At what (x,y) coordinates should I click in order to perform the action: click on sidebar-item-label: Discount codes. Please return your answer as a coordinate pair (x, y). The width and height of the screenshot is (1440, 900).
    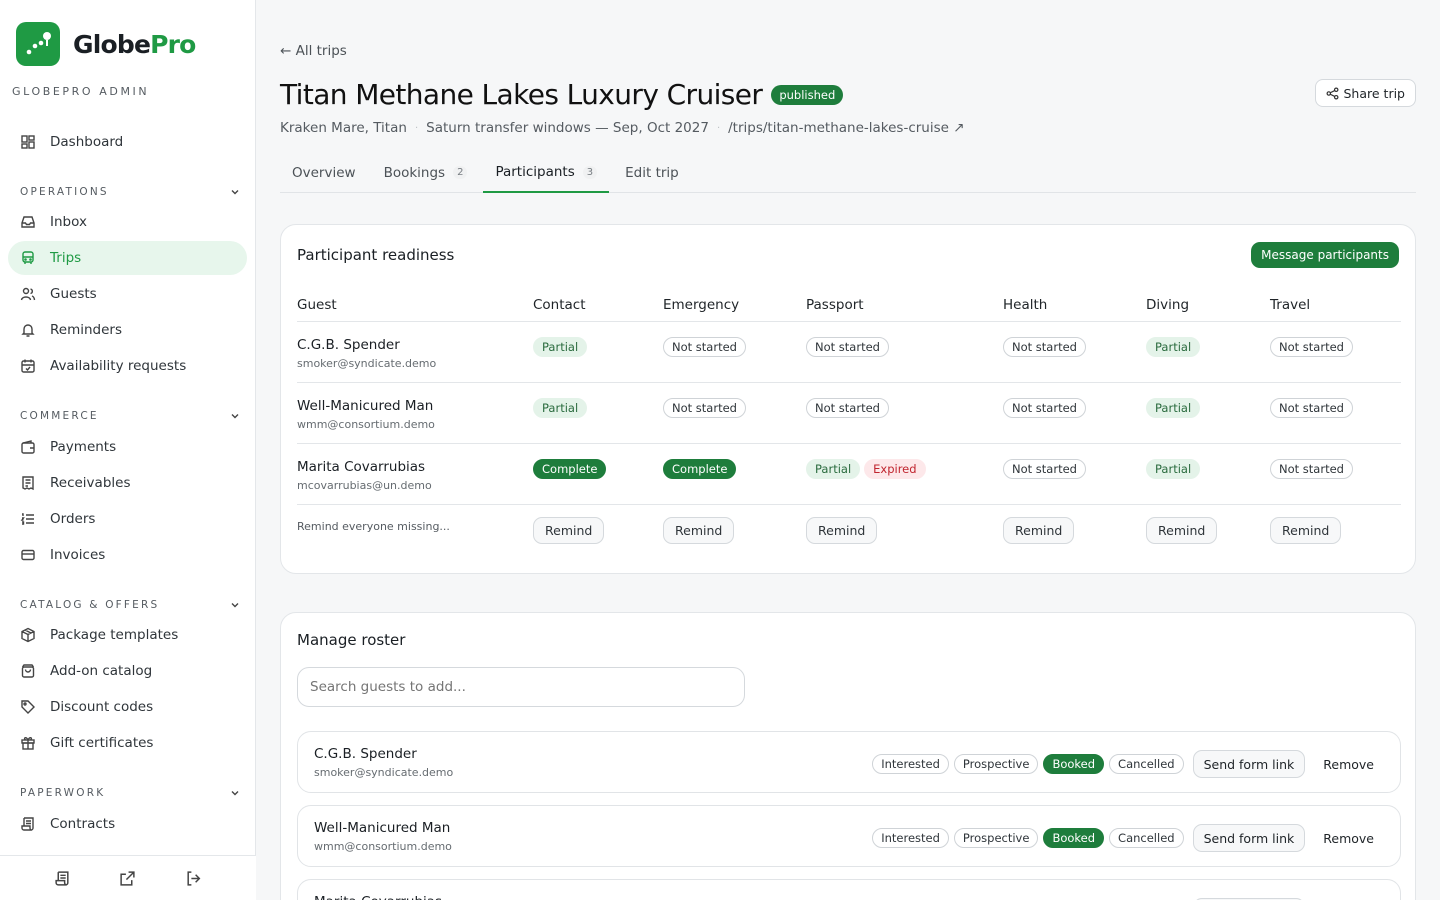
    Looking at the image, I should click on (102, 707).